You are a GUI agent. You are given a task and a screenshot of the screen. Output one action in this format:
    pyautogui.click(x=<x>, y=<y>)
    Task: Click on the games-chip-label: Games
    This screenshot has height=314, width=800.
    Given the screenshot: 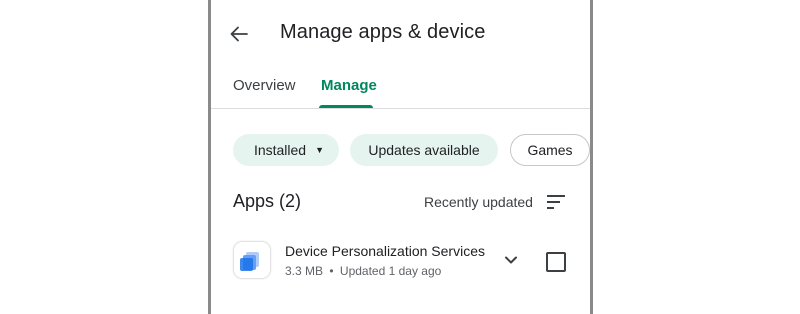 What is the action you would take?
    pyautogui.click(x=550, y=150)
    